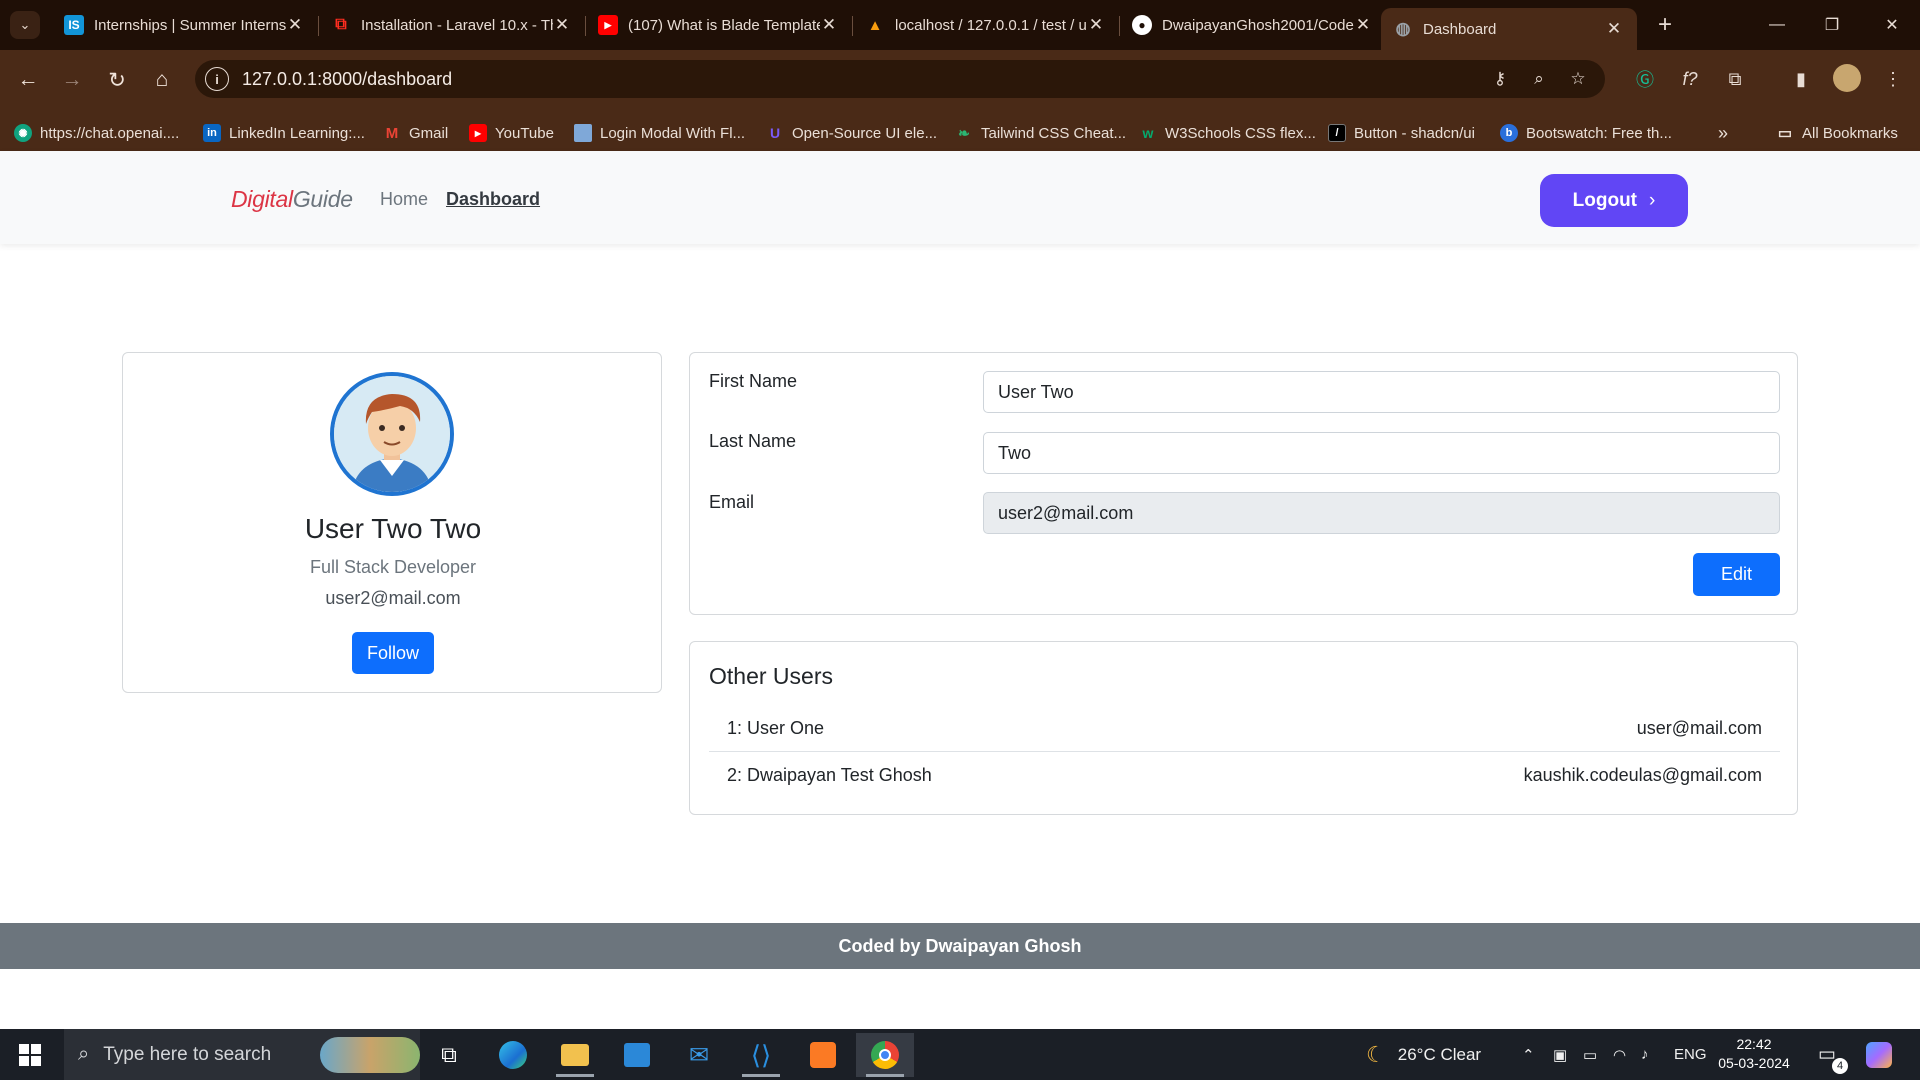 This screenshot has width=1920, height=1080. Describe the element at coordinates (1439, 1054) in the screenshot. I see `weather-text: 26°C Clear` at that location.